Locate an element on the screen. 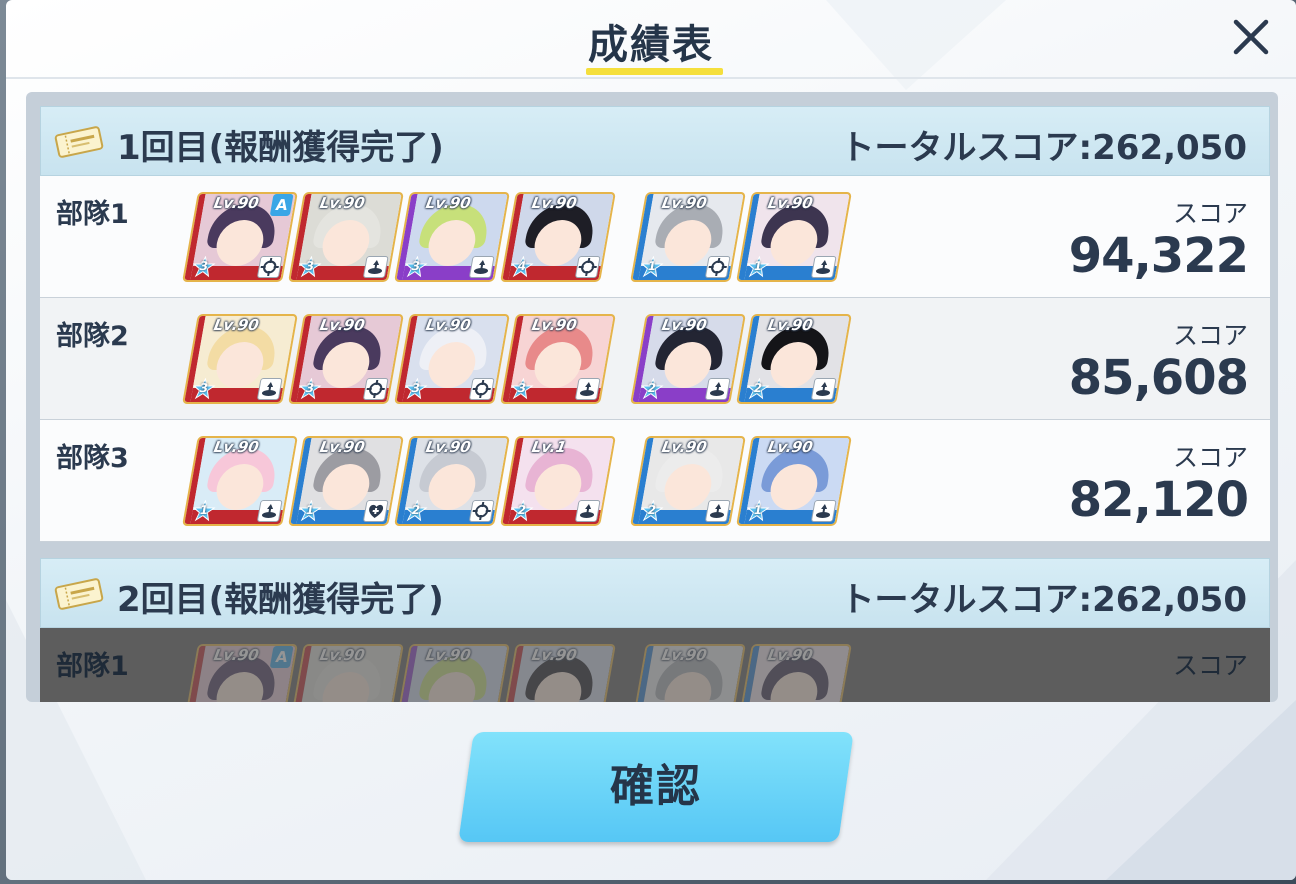  character-card: Lv.1 2 is located at coordinates (558, 481).